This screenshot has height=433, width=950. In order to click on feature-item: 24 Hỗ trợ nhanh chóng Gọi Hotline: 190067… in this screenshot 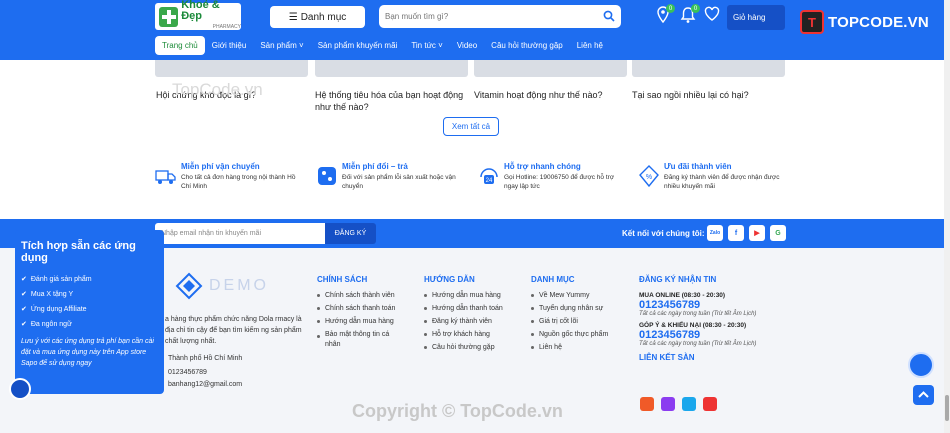, I will do `click(553, 176)`.